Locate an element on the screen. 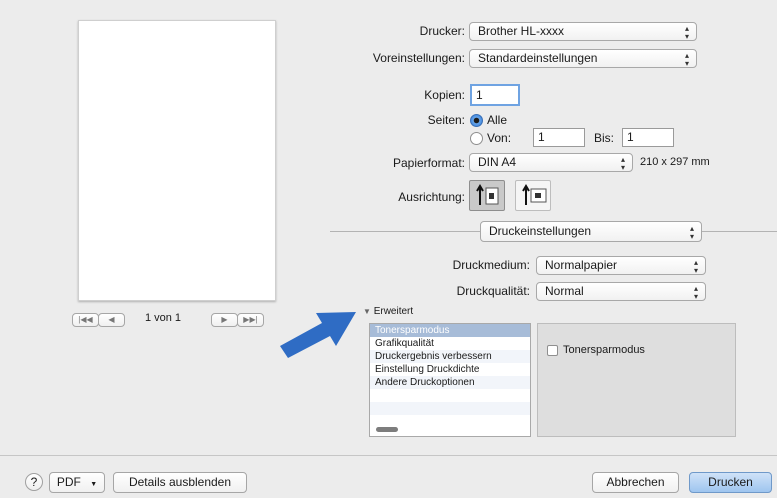 This screenshot has width=777, height=498. media-value: Normalpapier is located at coordinates (581, 265).